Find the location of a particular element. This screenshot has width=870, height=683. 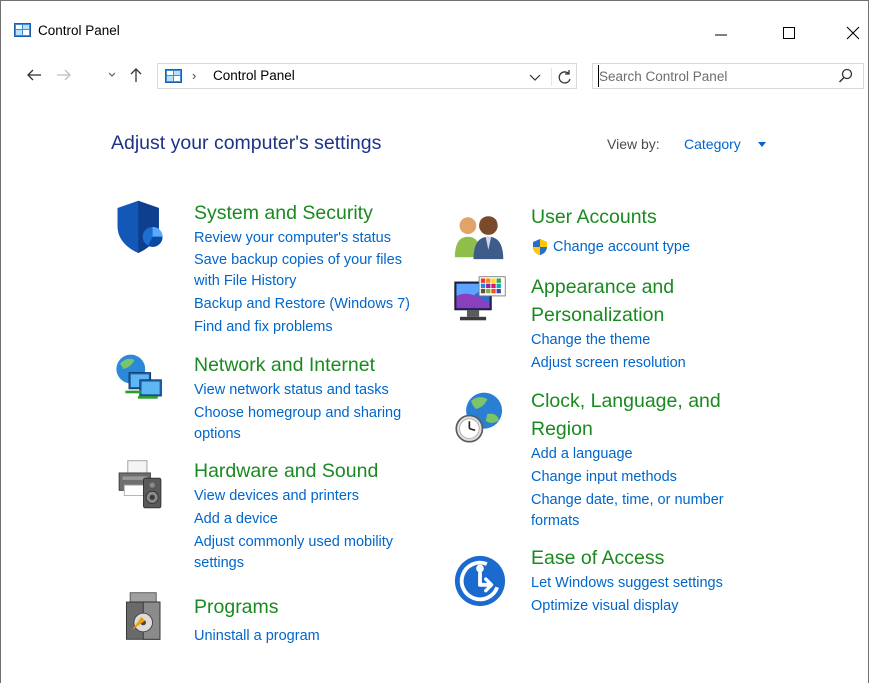

category-clock-title-line1: Clock, Language, and is located at coordinates (626, 401).